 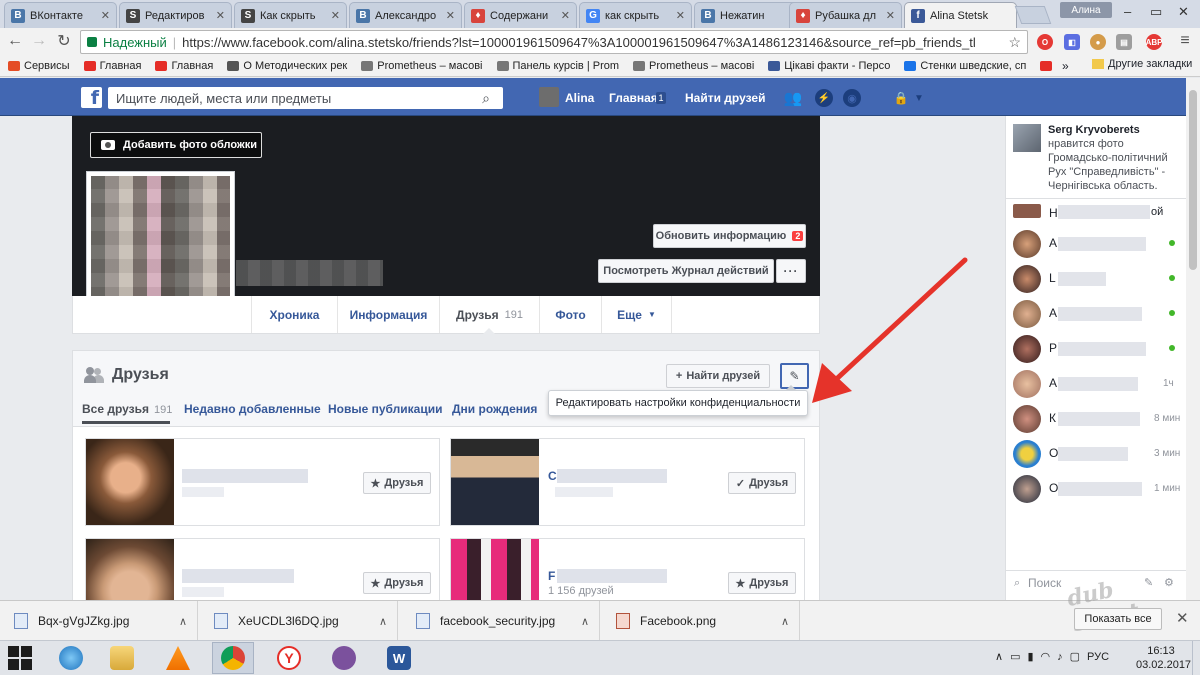 What do you see at coordinates (299, 621) in the screenshot?
I see `download-item: XeUCDL3l6DQ.jpg ∧` at bounding box center [299, 621].